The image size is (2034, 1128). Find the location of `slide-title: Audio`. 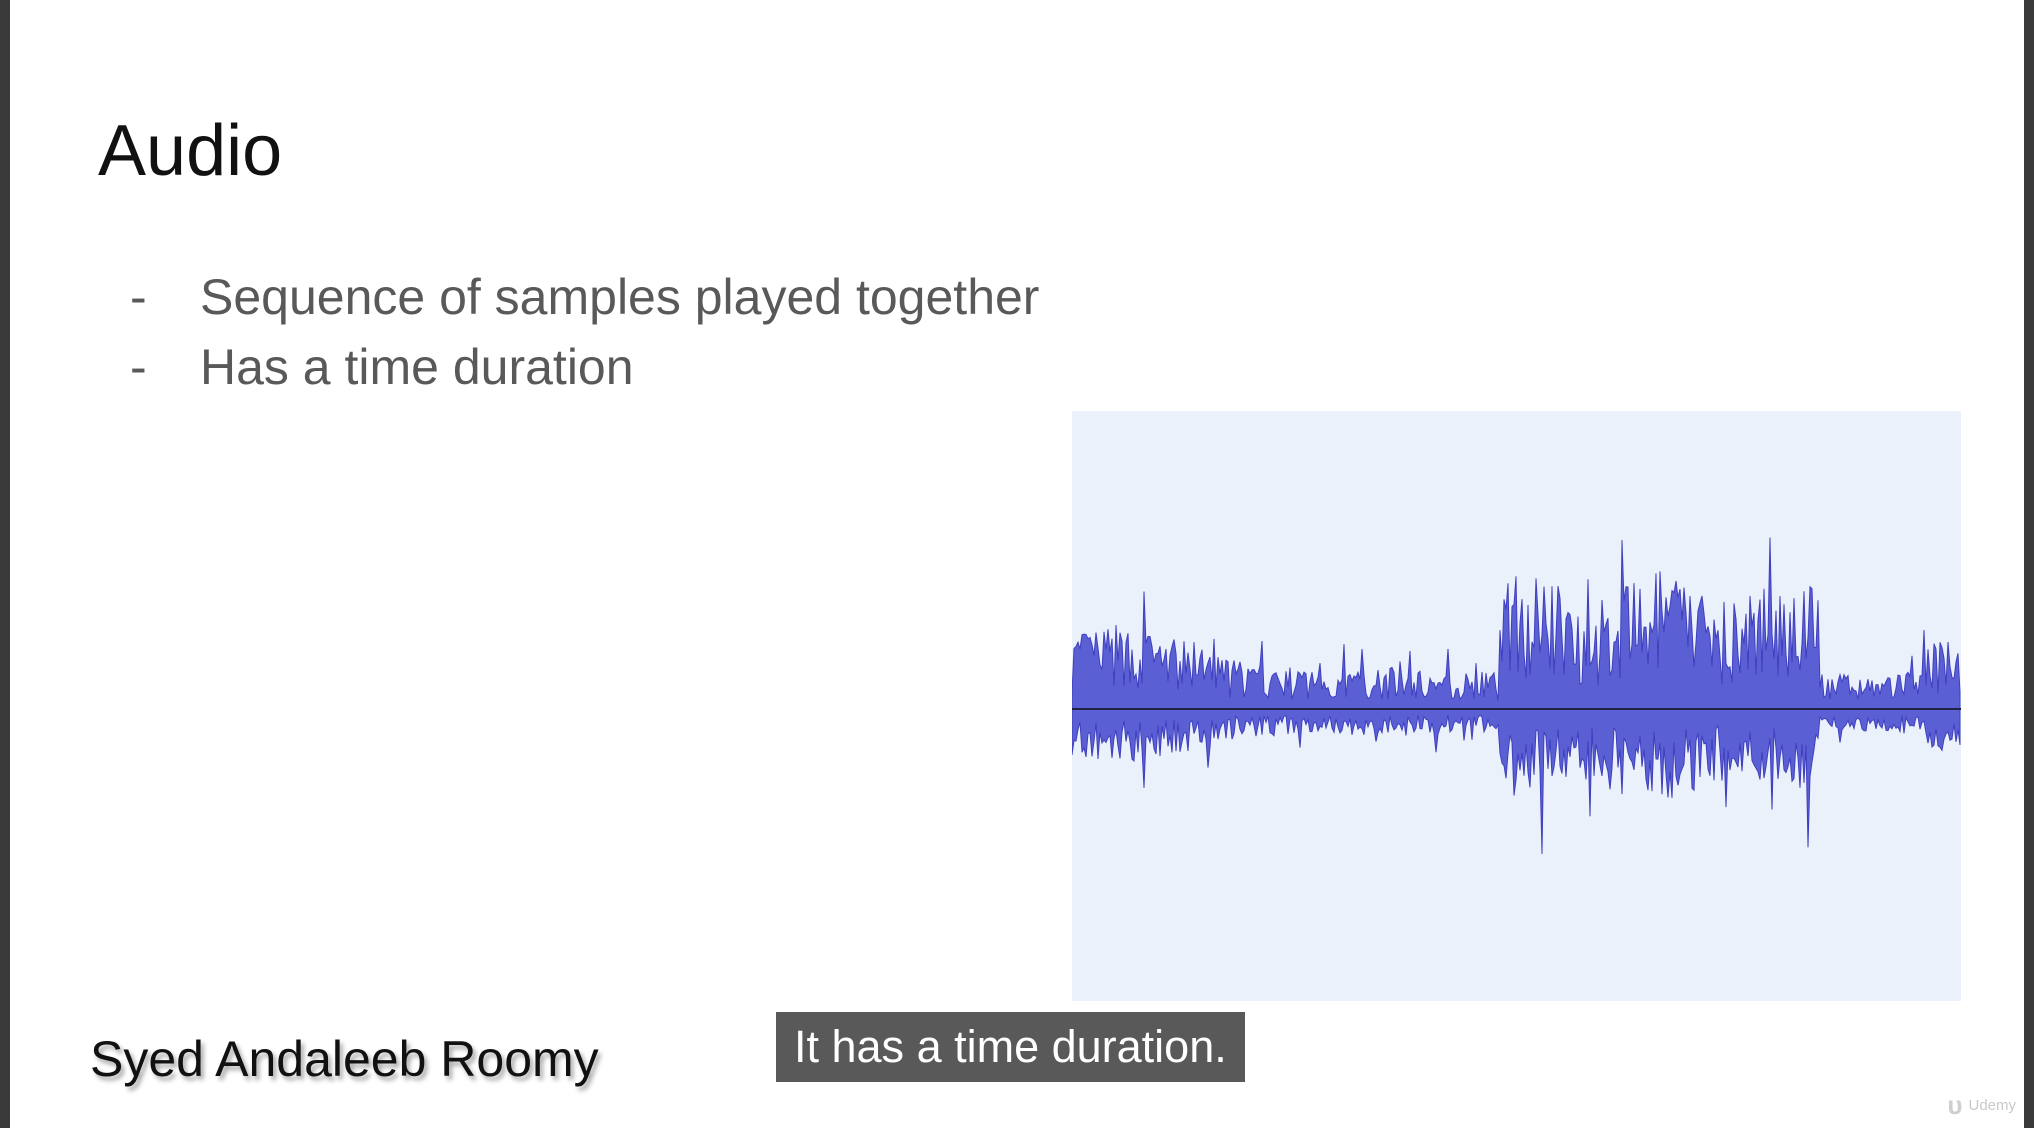

slide-title: Audio is located at coordinates (190, 151).